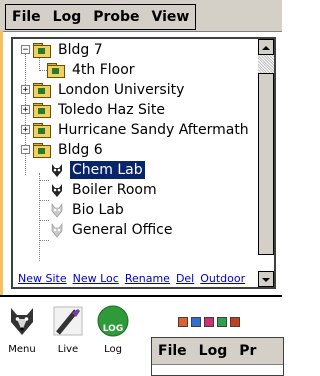  I want to click on mini-menu-probe: Pr, so click(247, 351).